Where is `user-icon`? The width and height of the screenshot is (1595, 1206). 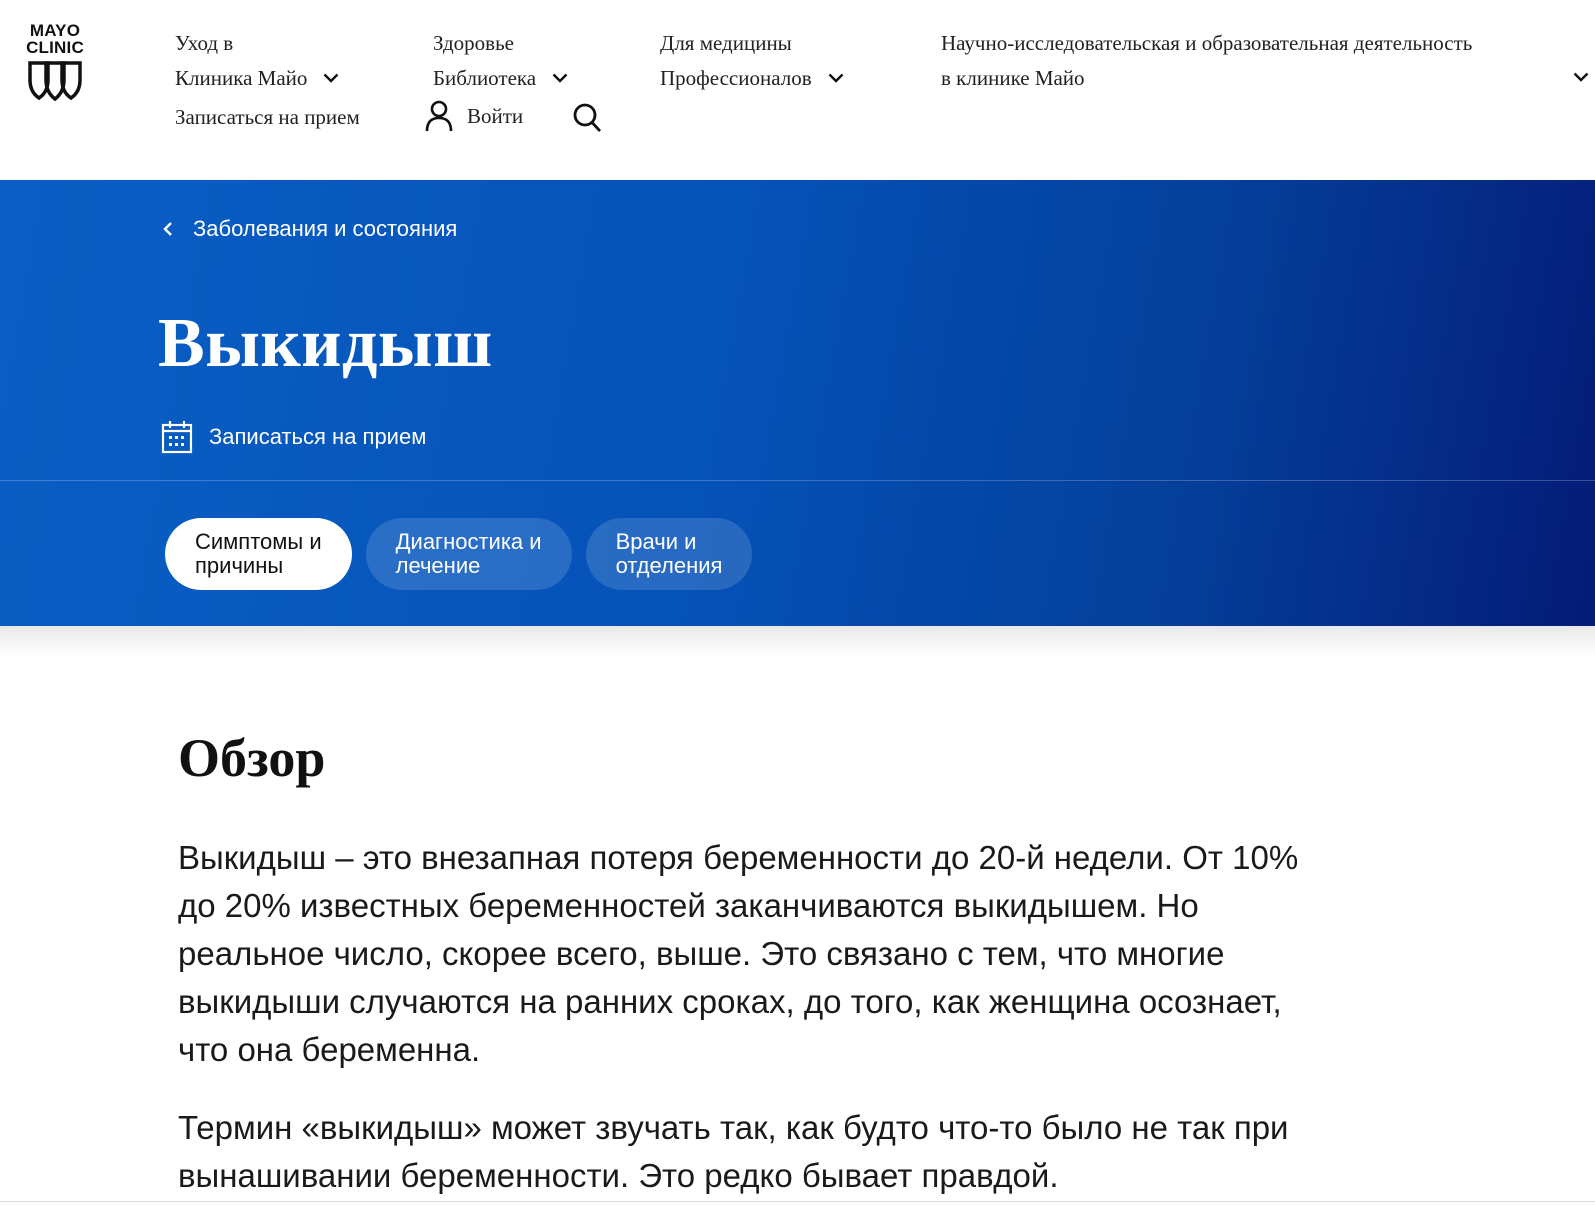 user-icon is located at coordinates (439, 116).